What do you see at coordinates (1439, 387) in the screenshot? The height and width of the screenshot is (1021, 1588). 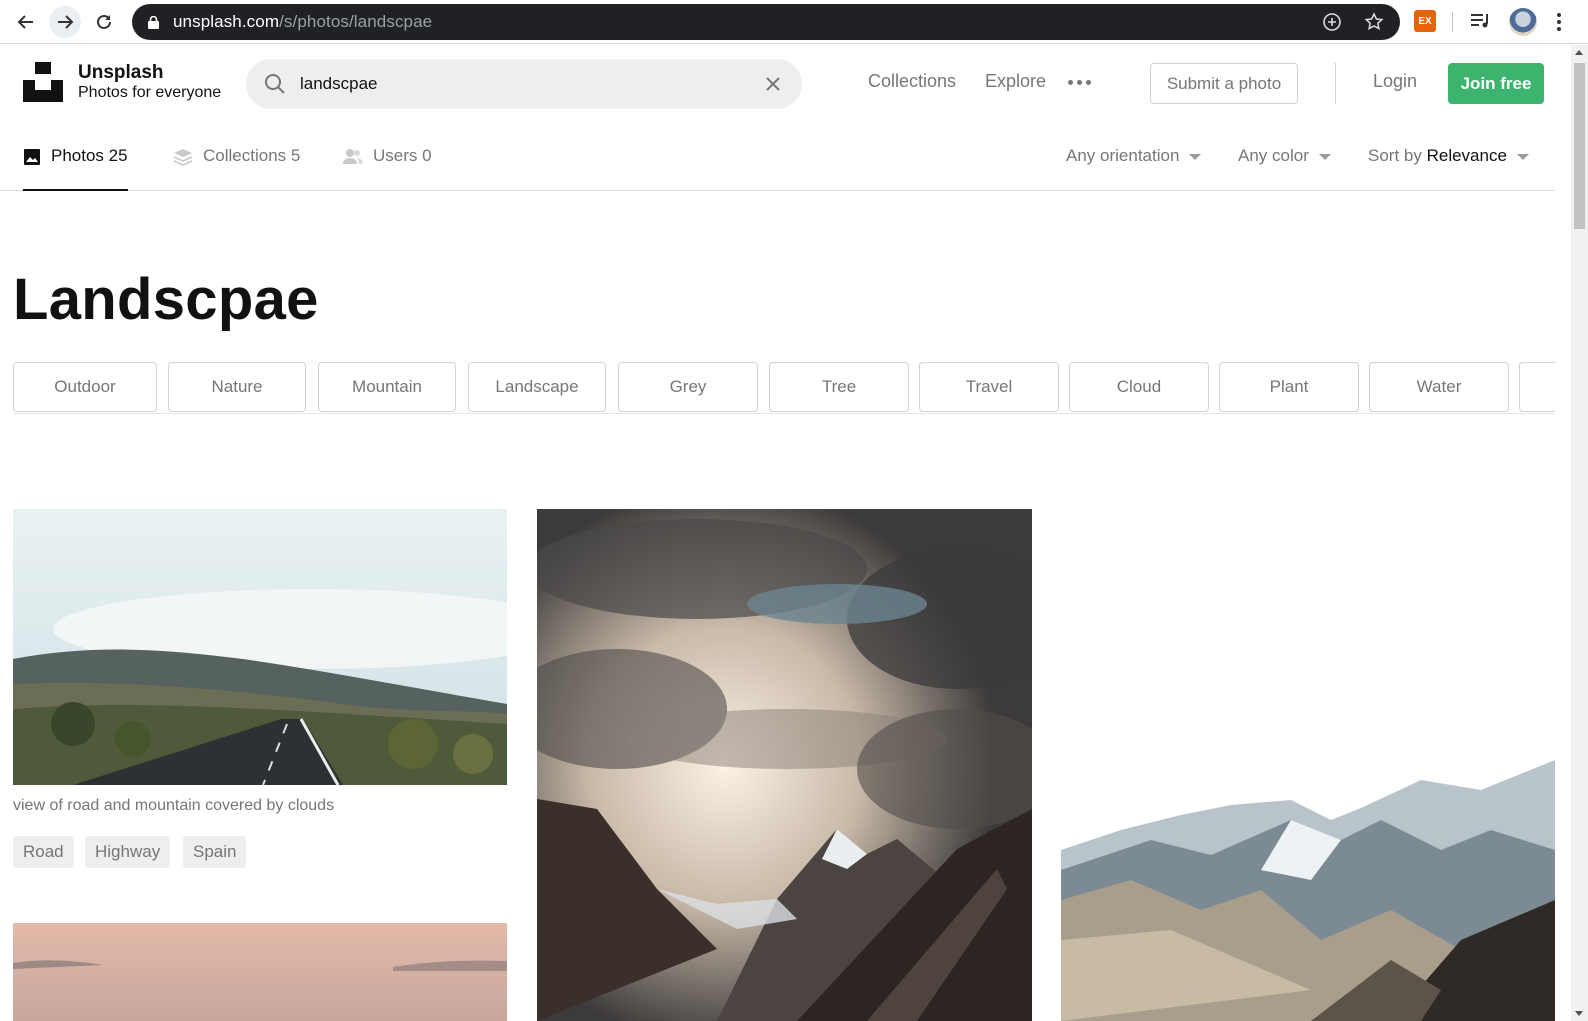 I see `related-chip: Water` at bounding box center [1439, 387].